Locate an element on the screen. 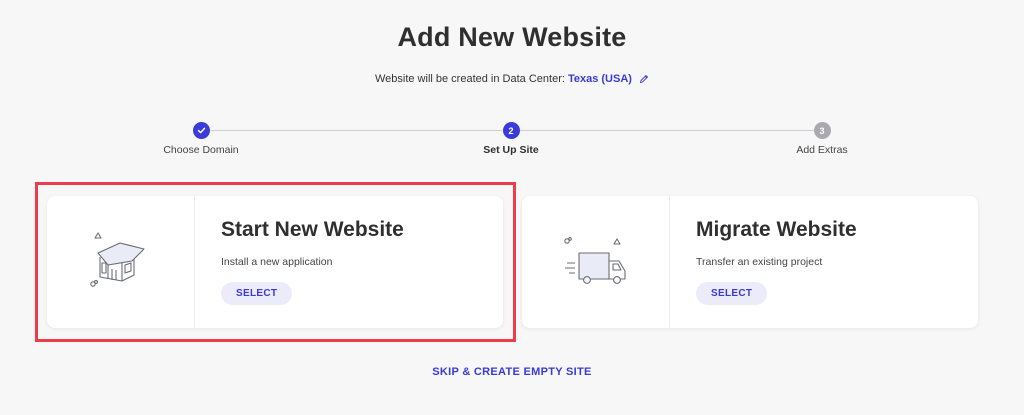  card-description: Transfer an existing project is located at coordinates (759, 262).